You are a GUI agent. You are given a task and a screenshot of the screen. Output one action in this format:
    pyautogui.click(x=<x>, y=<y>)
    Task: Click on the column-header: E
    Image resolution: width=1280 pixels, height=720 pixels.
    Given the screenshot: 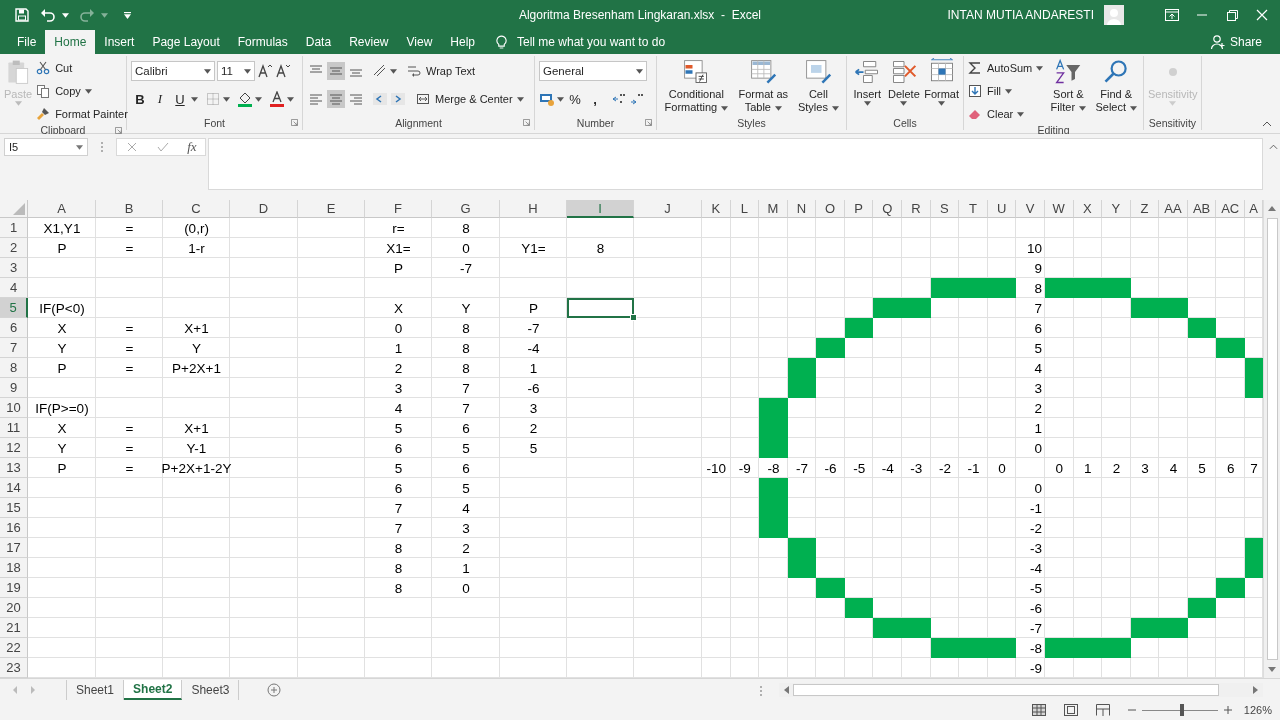 What is the action you would take?
    pyautogui.click(x=331, y=209)
    